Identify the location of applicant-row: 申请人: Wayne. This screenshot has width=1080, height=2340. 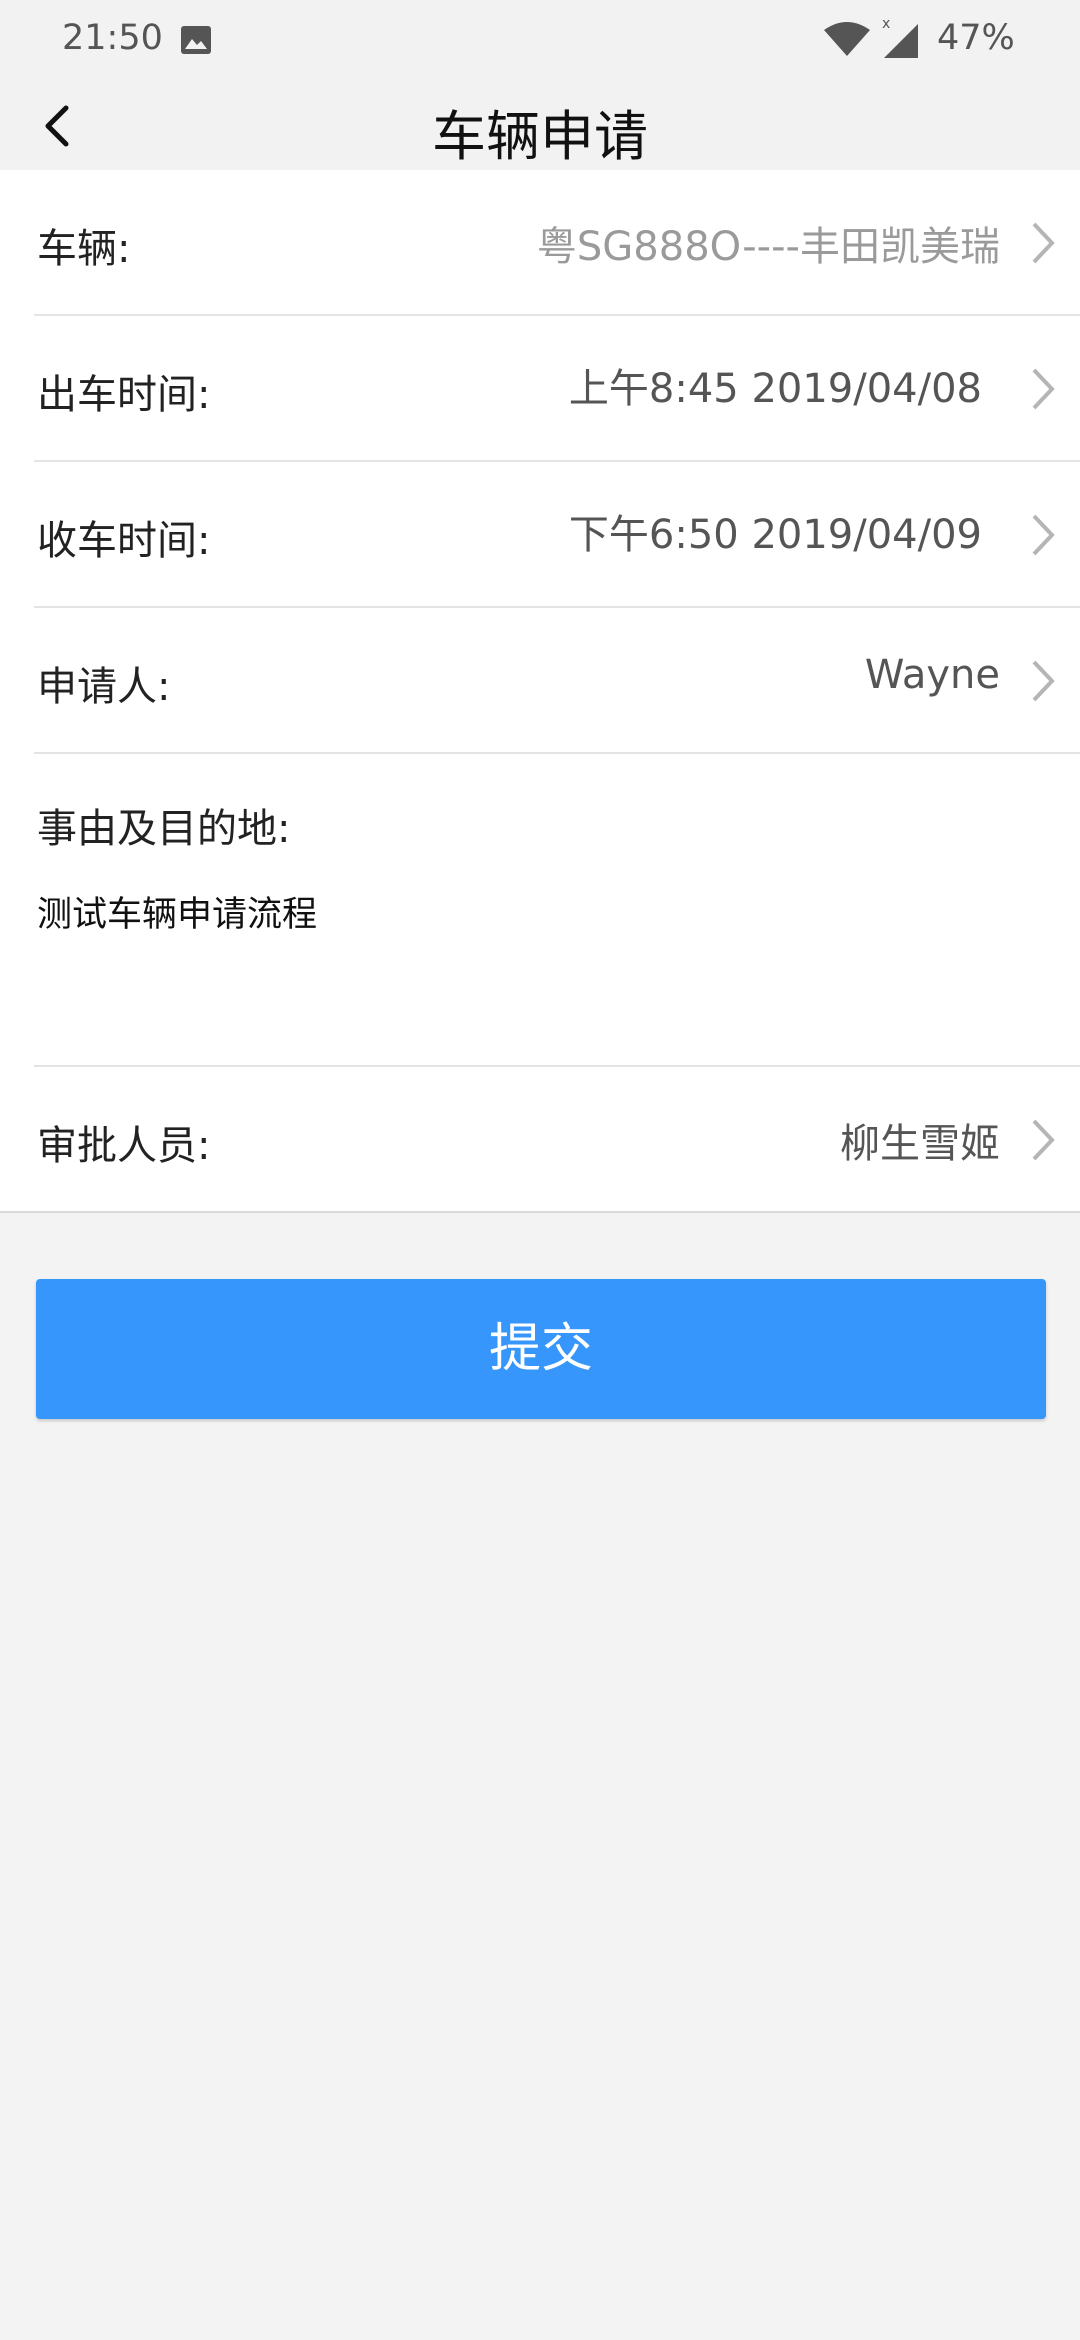
(557, 681).